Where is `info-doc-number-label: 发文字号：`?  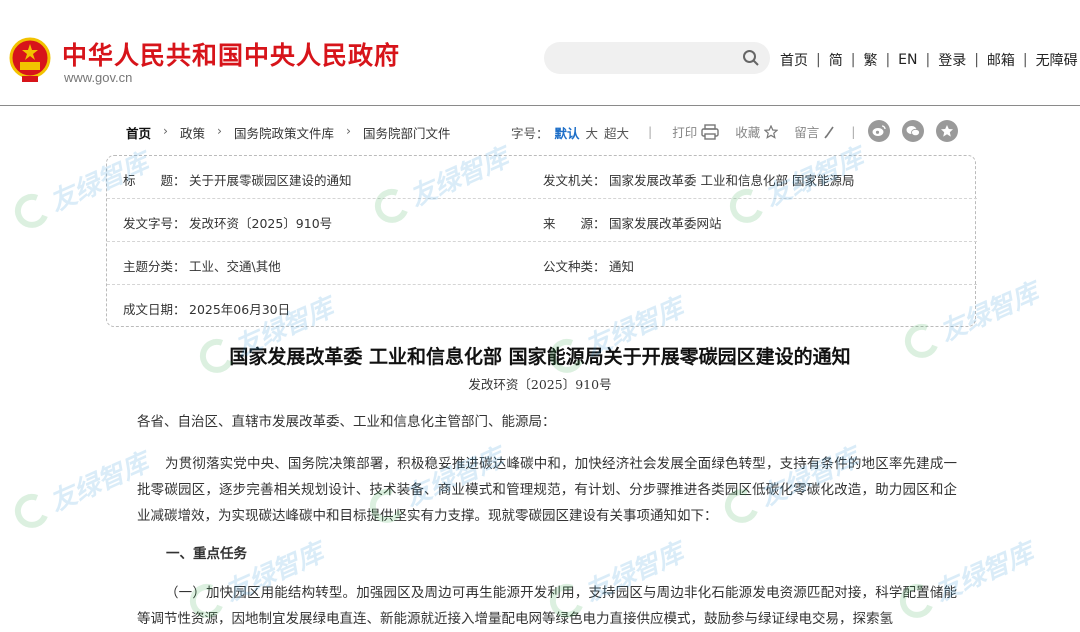
info-doc-number-label: 发文字号： is located at coordinates (154, 223).